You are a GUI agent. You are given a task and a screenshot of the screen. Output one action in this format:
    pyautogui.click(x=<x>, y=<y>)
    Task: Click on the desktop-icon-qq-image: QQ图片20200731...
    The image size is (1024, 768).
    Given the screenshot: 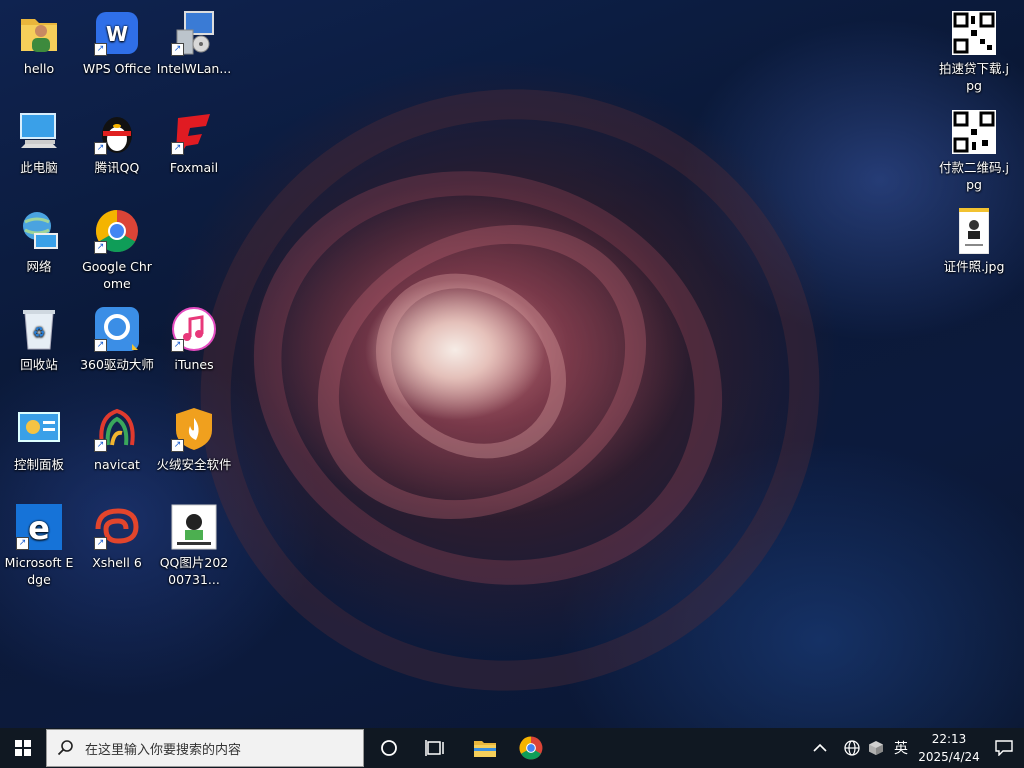 What is the action you would take?
    pyautogui.click(x=194, y=542)
    